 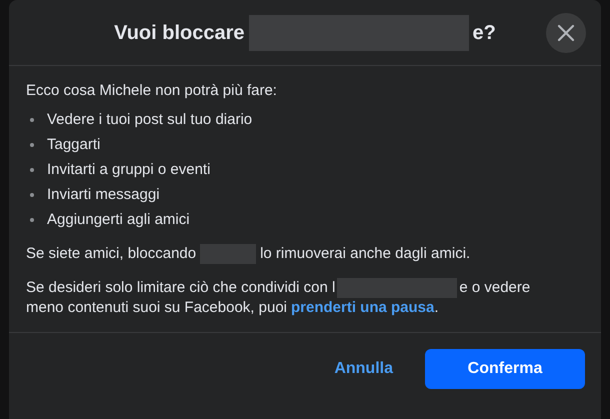 I want to click on close-button, so click(x=566, y=33).